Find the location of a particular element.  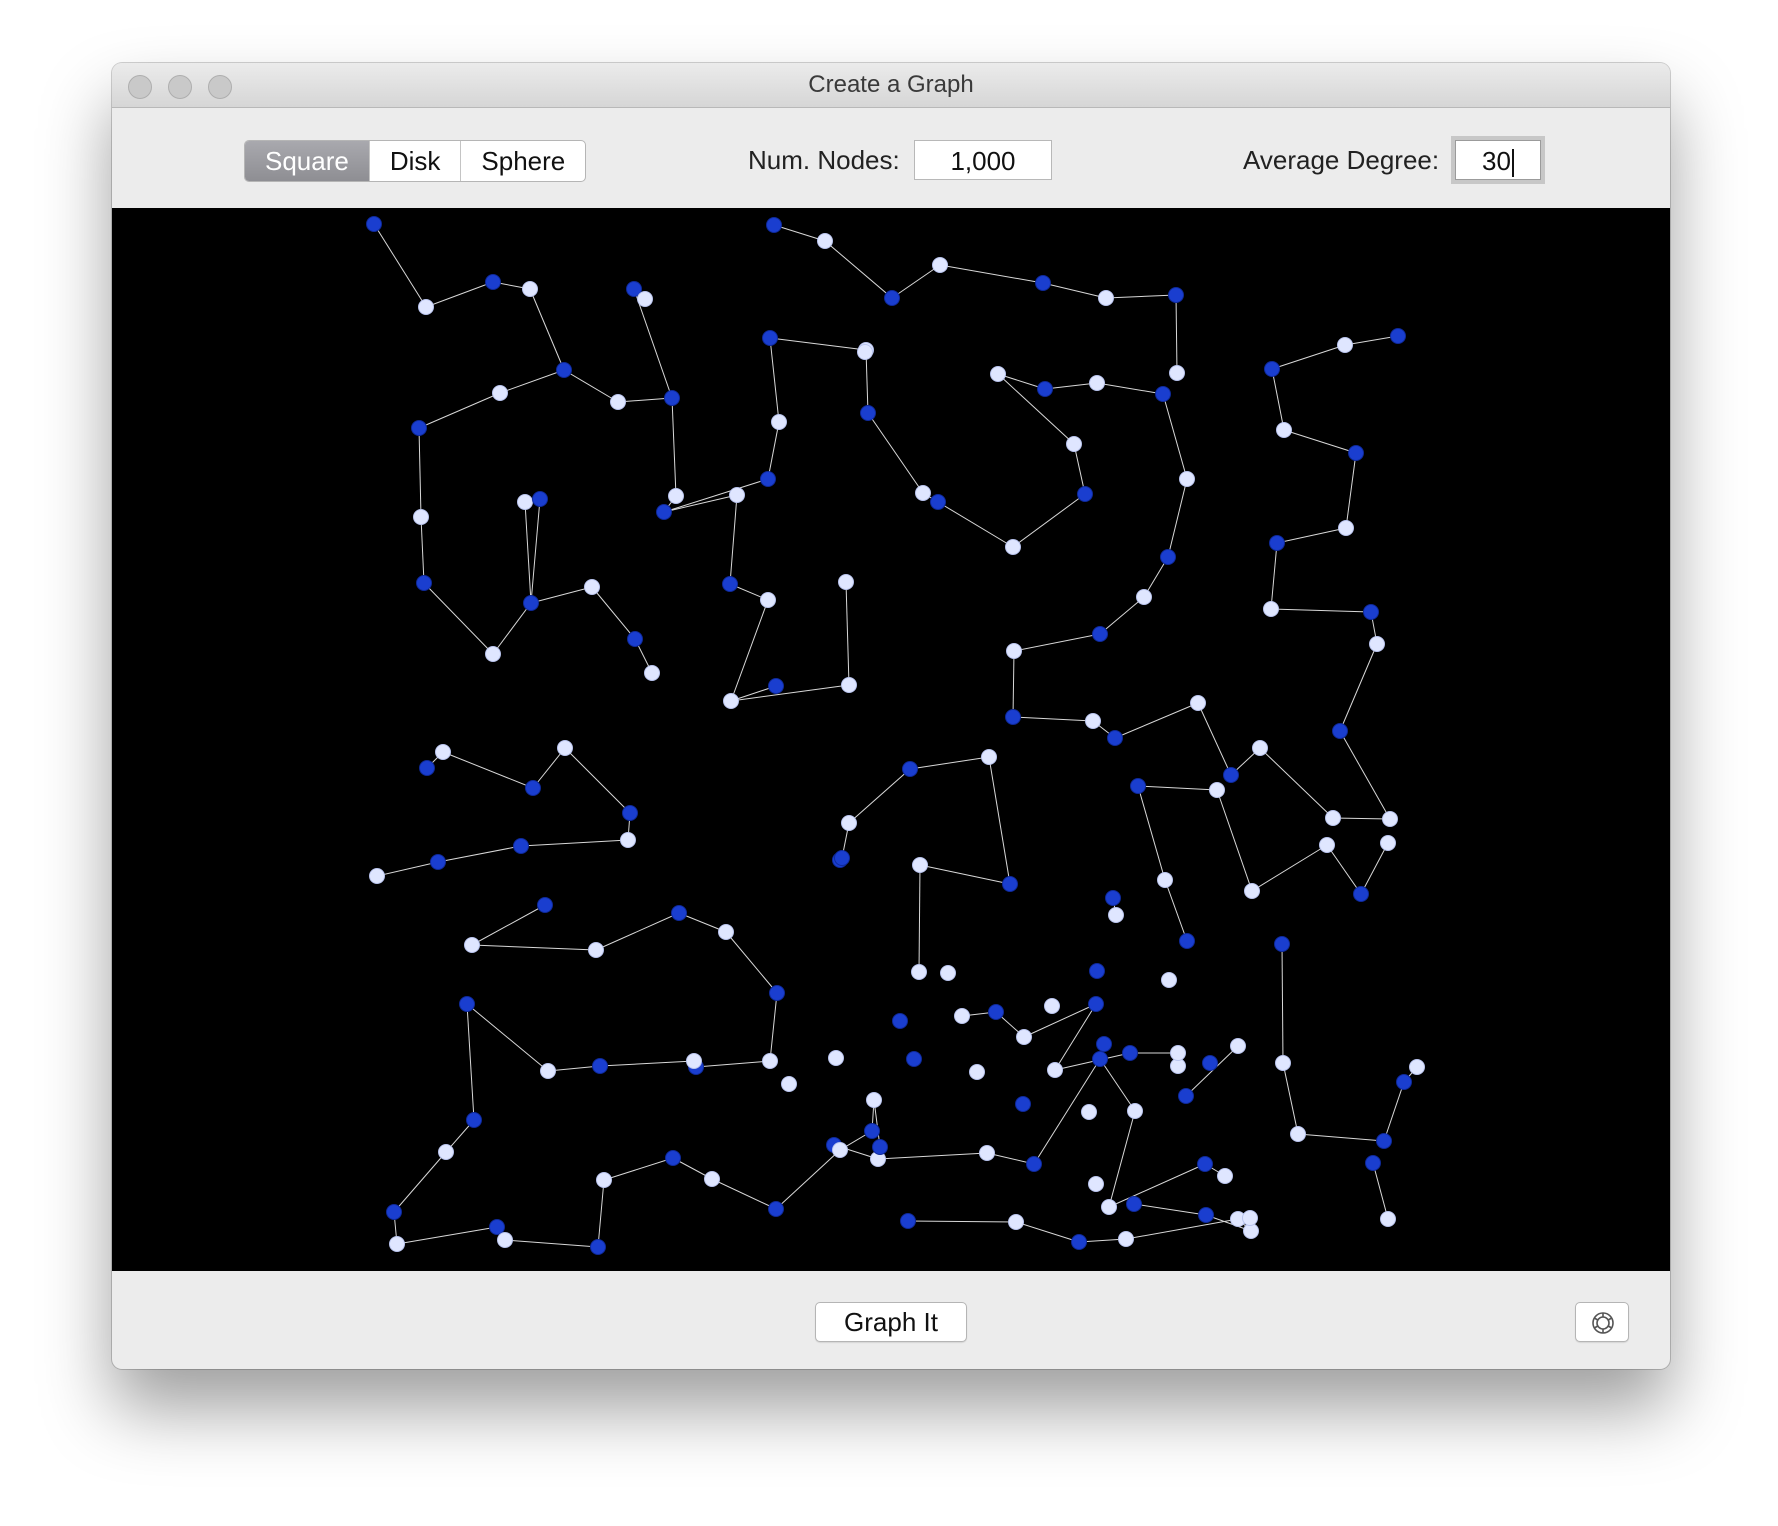

settings-button is located at coordinates (1602, 1322).